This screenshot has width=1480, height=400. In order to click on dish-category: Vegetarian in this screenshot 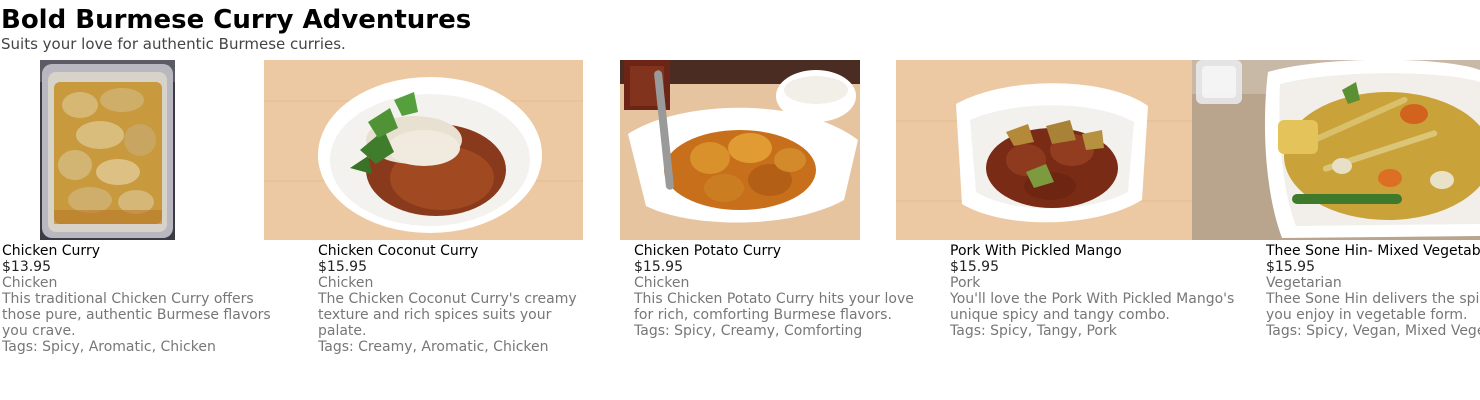, I will do `click(1304, 283)`.